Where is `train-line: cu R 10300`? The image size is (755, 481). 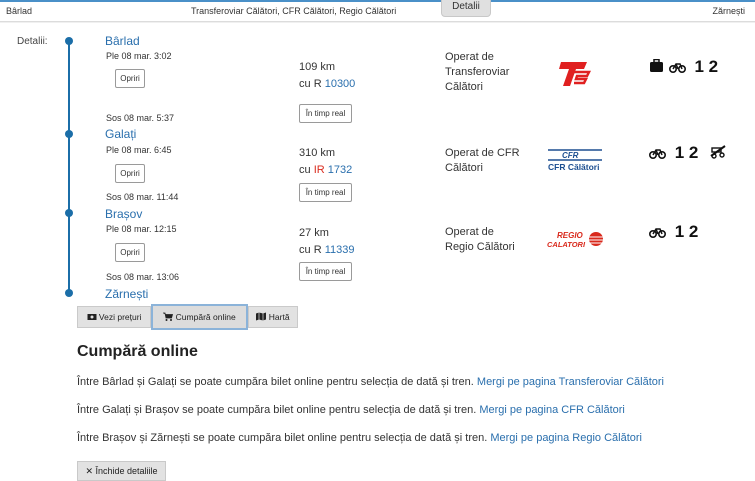
train-line: cu R 10300 is located at coordinates (327, 84).